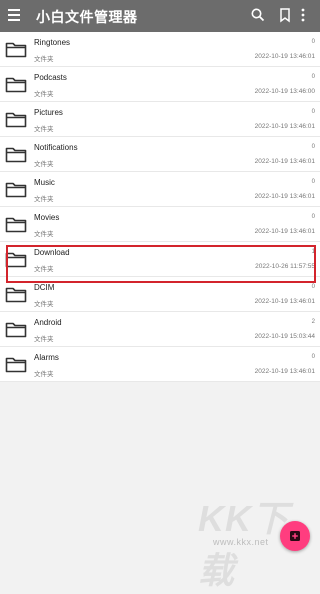 The height and width of the screenshot is (594, 320). I want to click on list-item: Podcasts 文件夹 0 2022-10-19 13:46:00, so click(160, 84).